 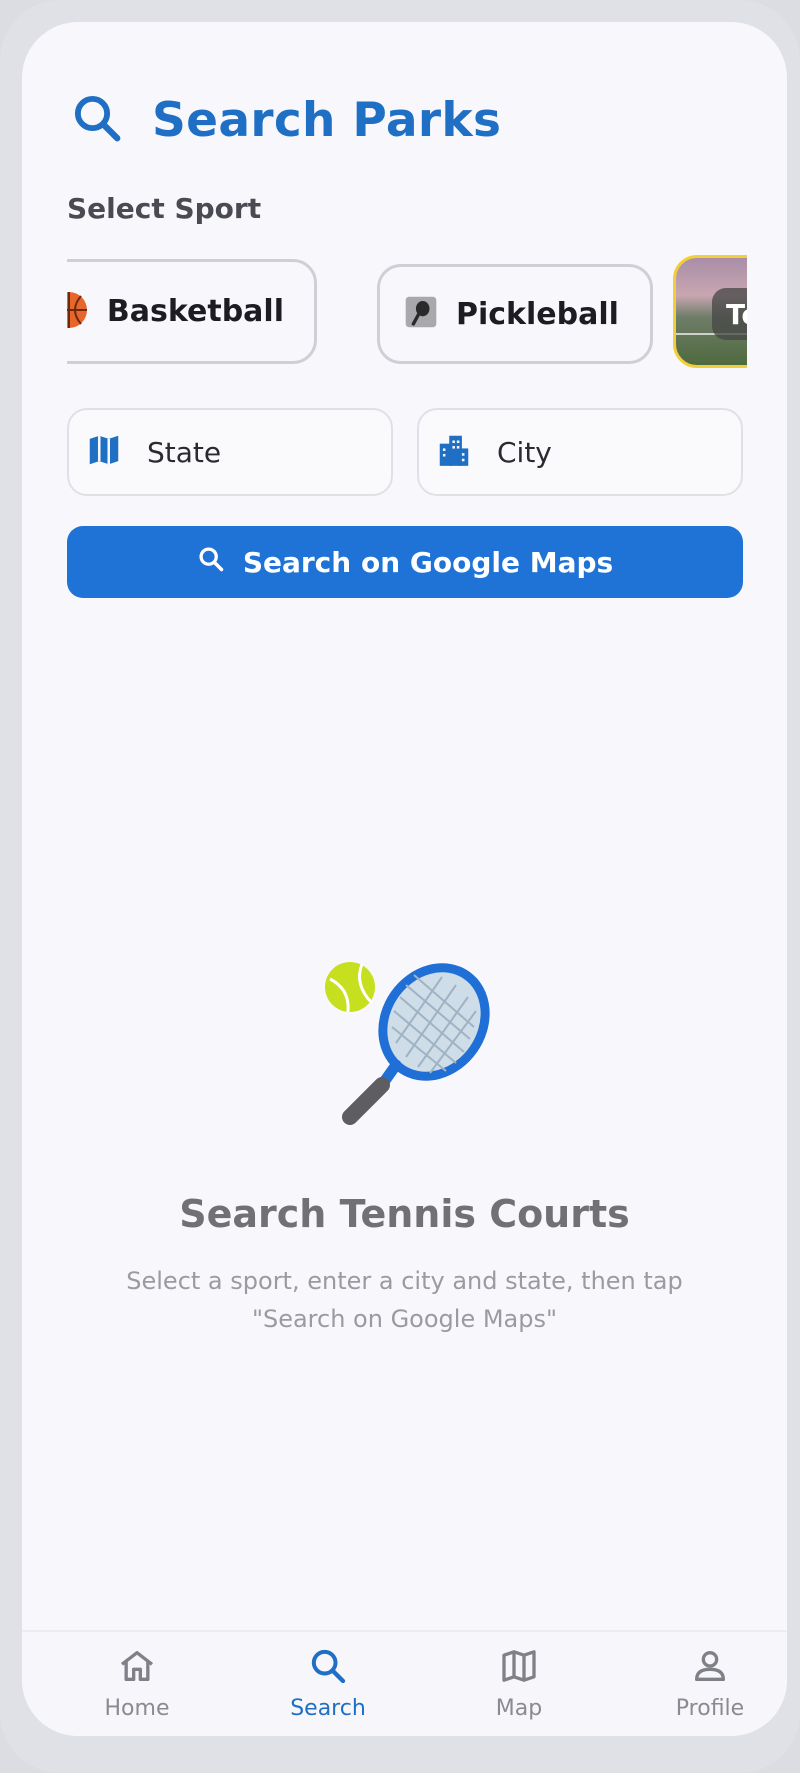 I want to click on building-icon, so click(x=454, y=452).